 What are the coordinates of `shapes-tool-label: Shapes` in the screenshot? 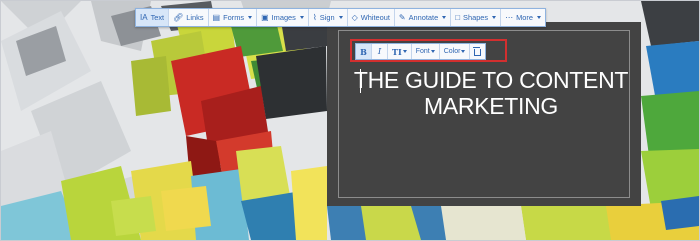 It's located at (476, 17).